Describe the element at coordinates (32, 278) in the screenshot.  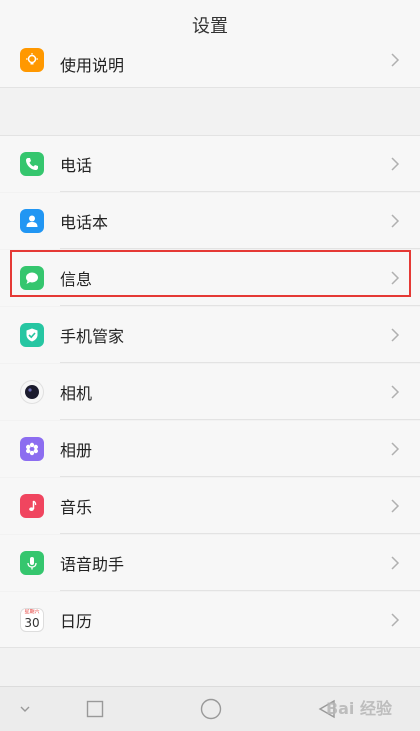
I see `message-icon` at that location.